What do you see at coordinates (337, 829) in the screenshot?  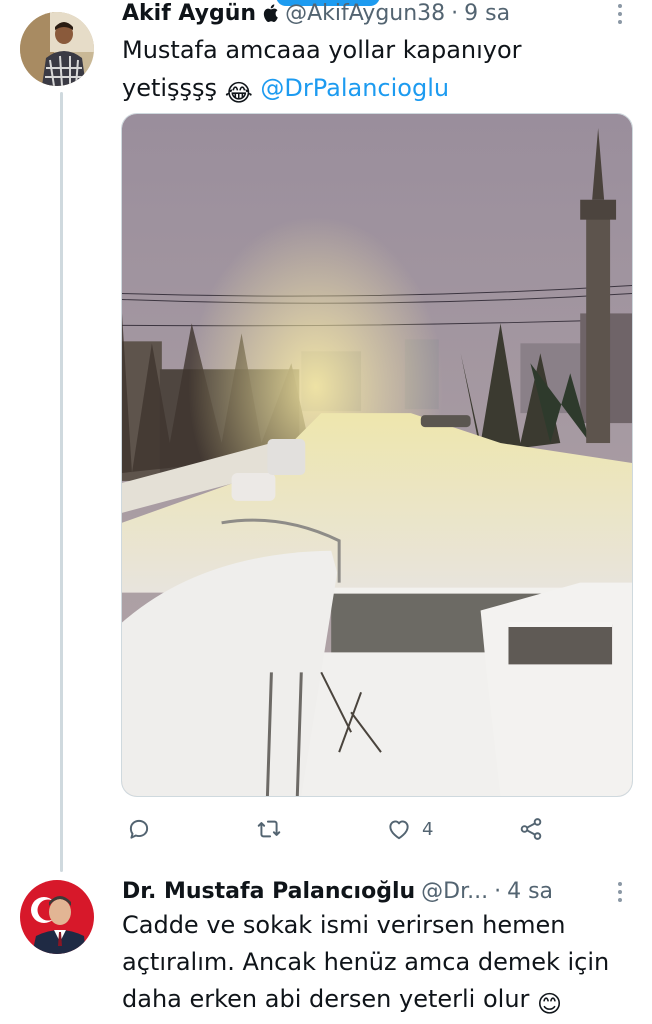 I see `tweet1-action-bar: 4` at bounding box center [337, 829].